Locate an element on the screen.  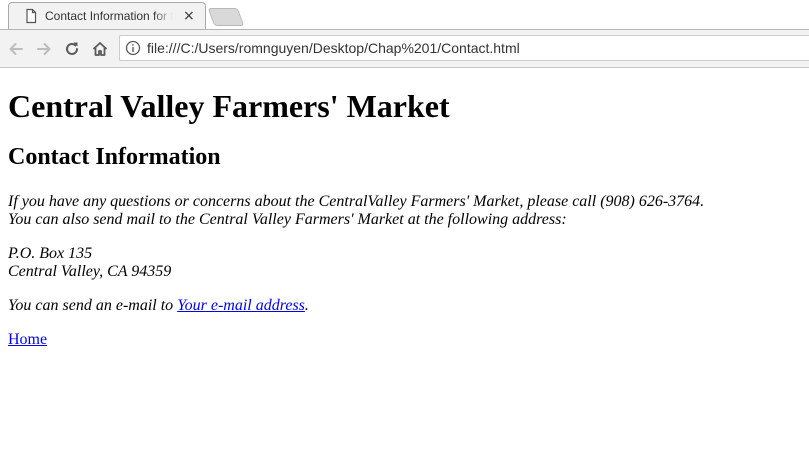
section-title: Contact Information is located at coordinates (114, 157).